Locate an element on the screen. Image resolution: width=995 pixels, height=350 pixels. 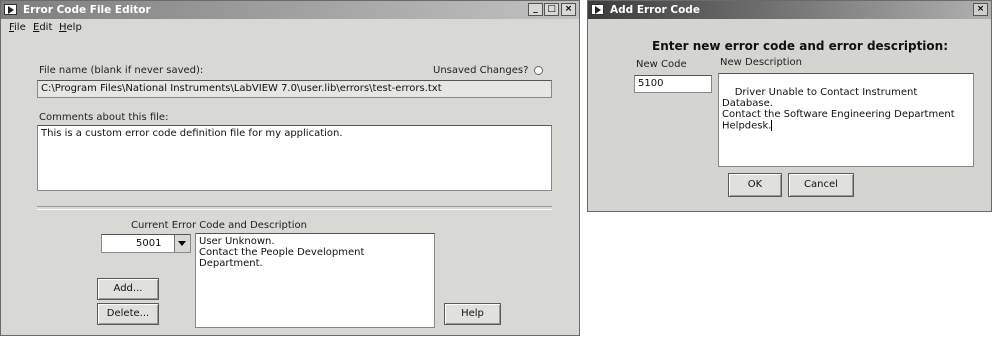
ok-button: OK is located at coordinates (755, 185).